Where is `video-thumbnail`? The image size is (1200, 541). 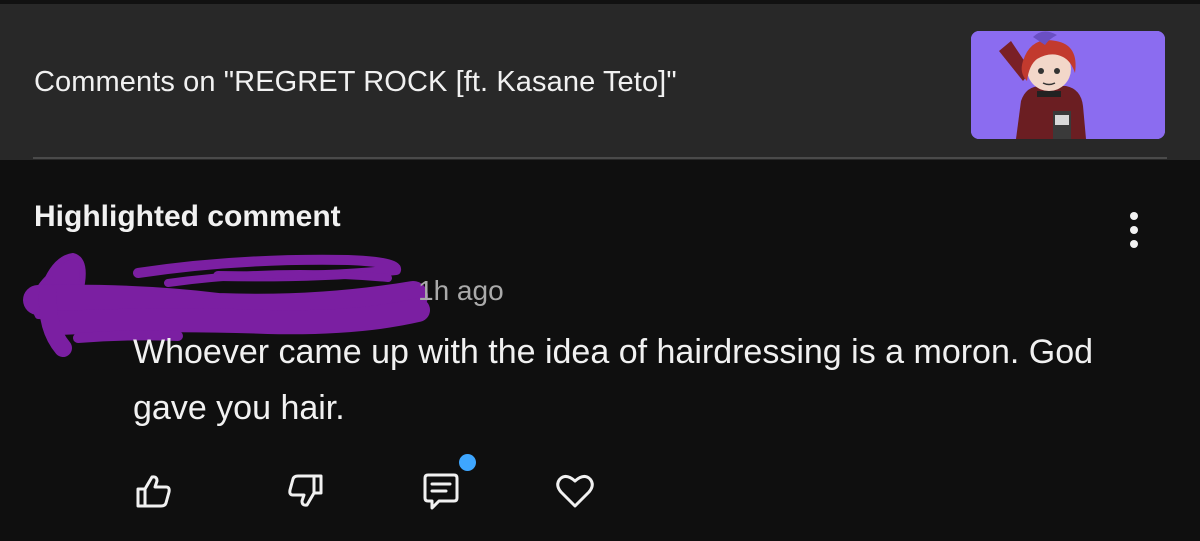
video-thumbnail is located at coordinates (1068, 85).